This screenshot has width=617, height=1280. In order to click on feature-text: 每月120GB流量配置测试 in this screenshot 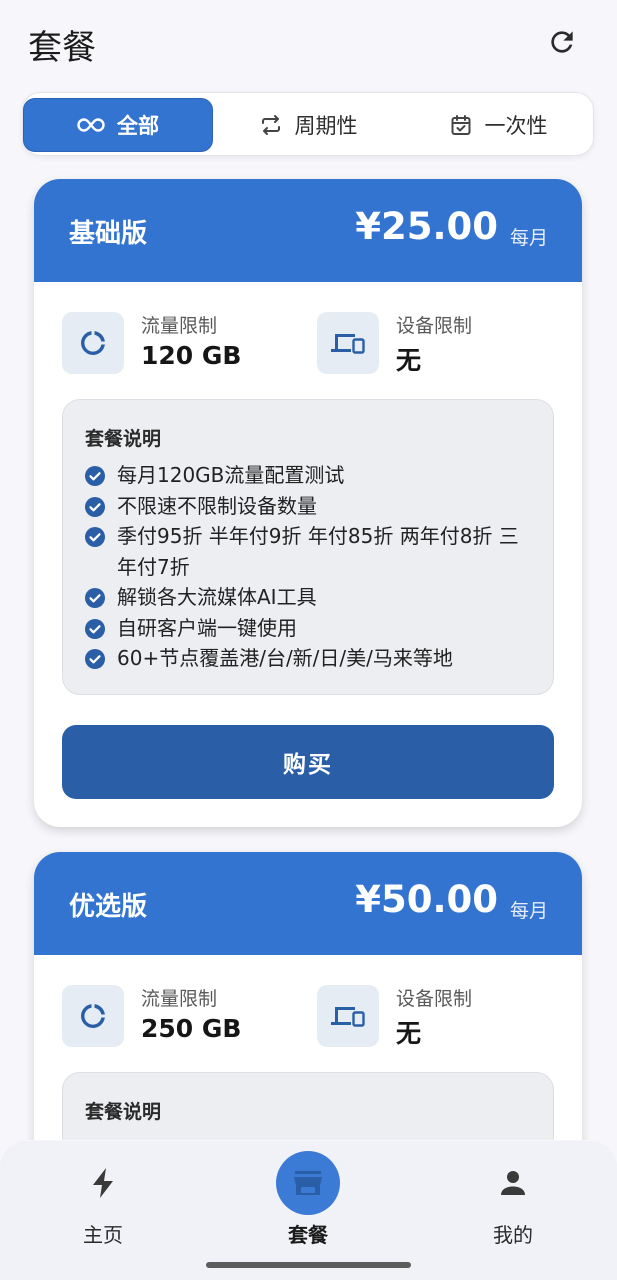, I will do `click(231, 475)`.